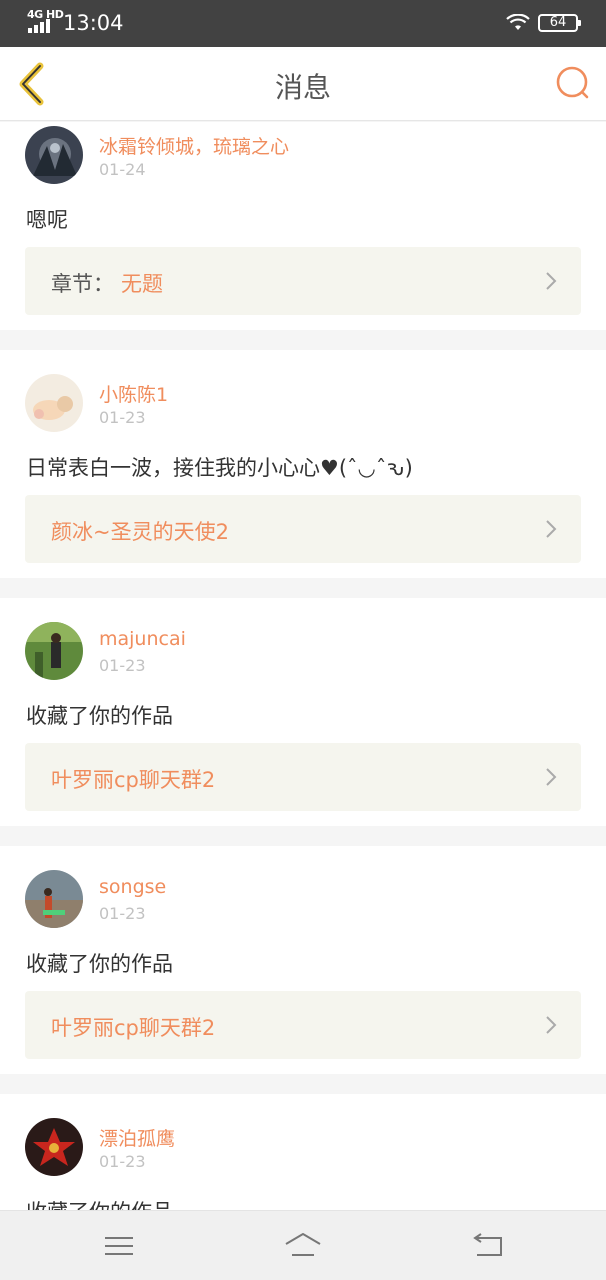 The width and height of the screenshot is (606, 1280). I want to click on message-text: 嗯呢, so click(47, 220).